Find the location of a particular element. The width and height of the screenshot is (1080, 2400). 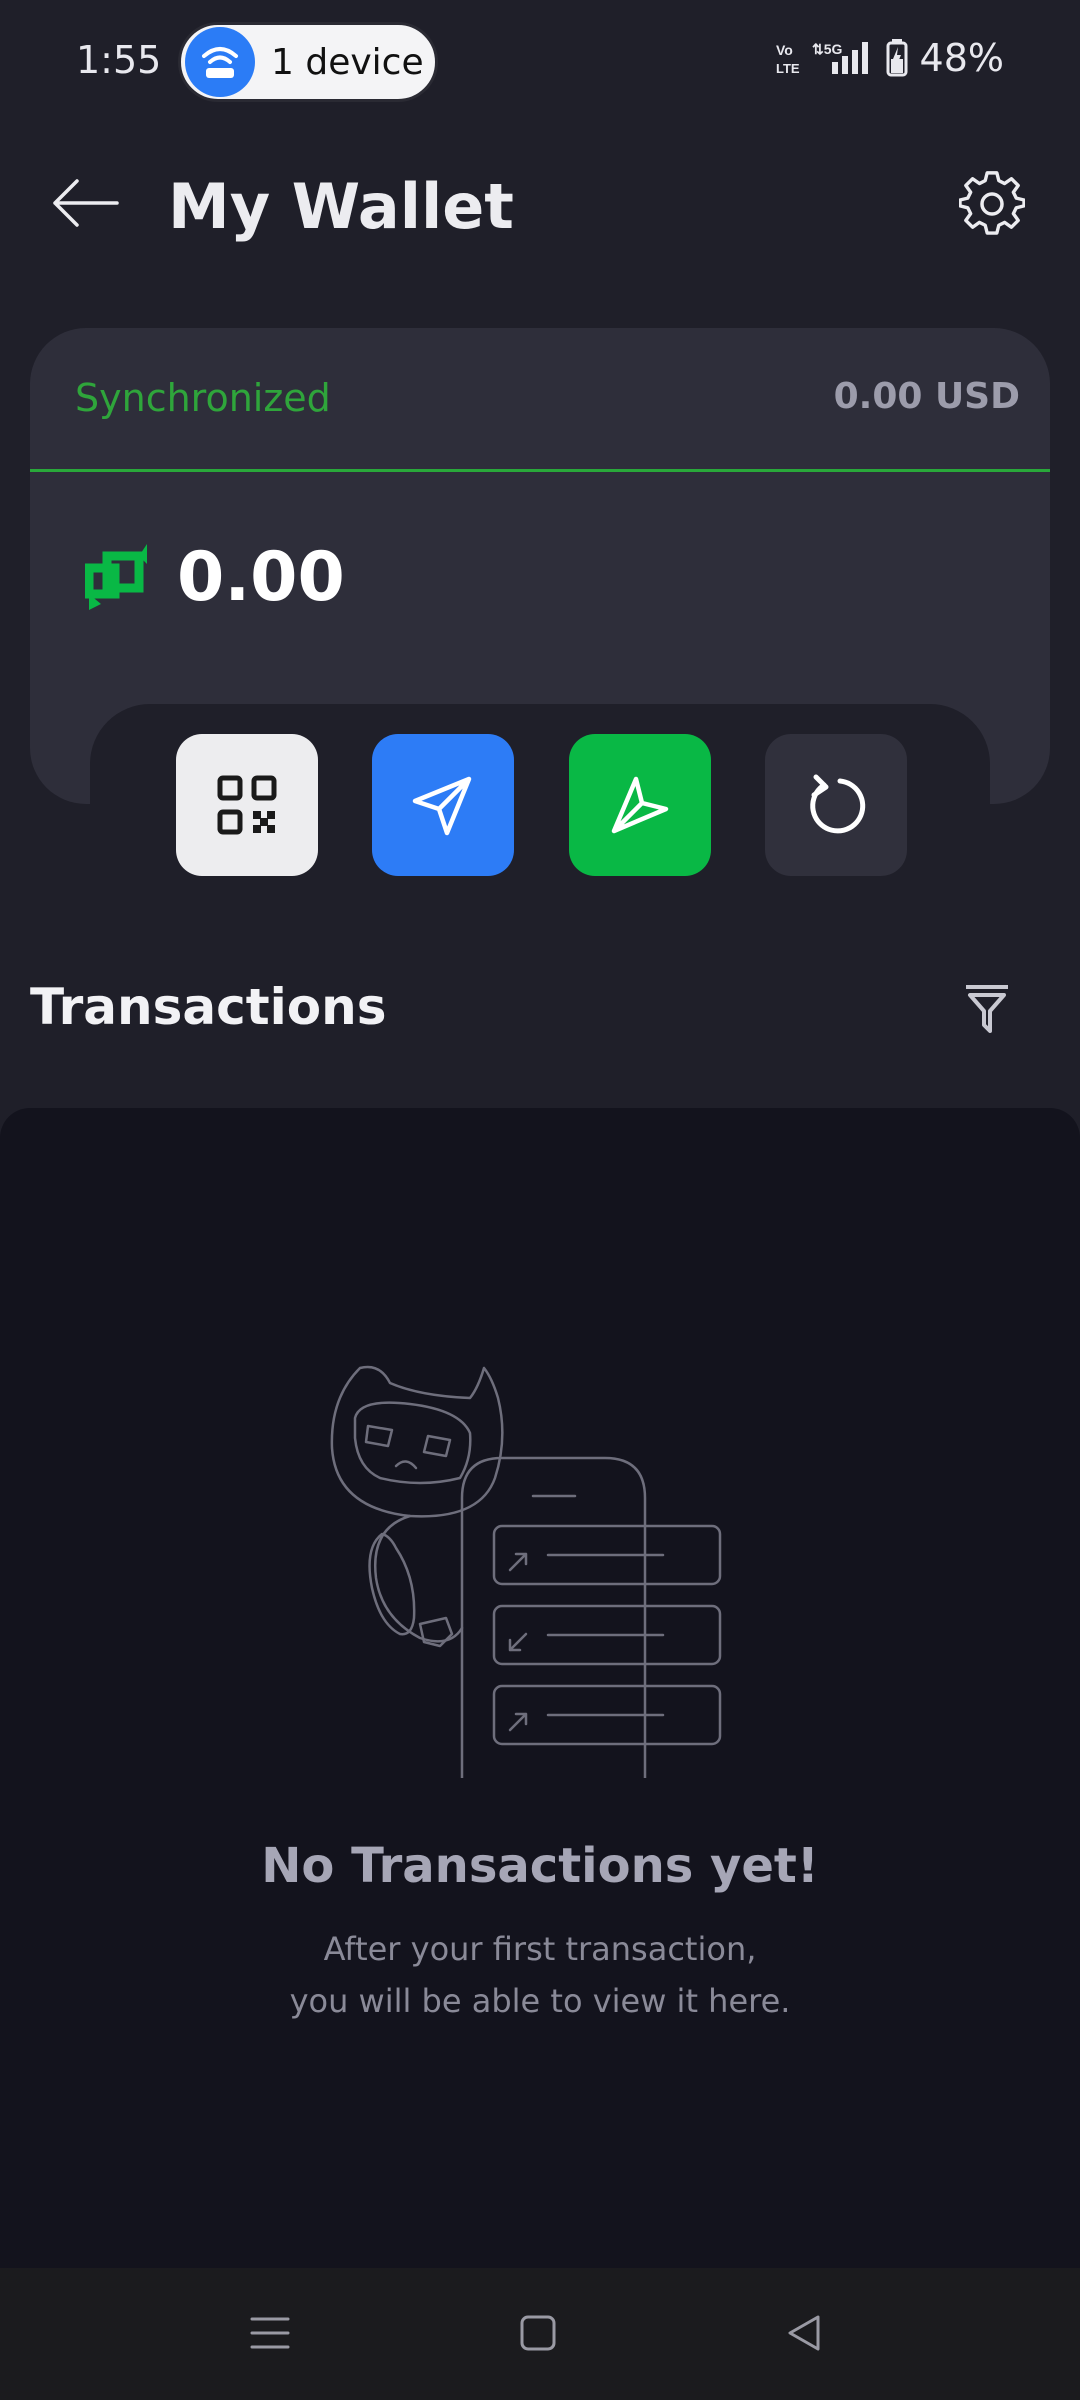

empty-state-line1: After your first transaction, is located at coordinates (540, 1949).